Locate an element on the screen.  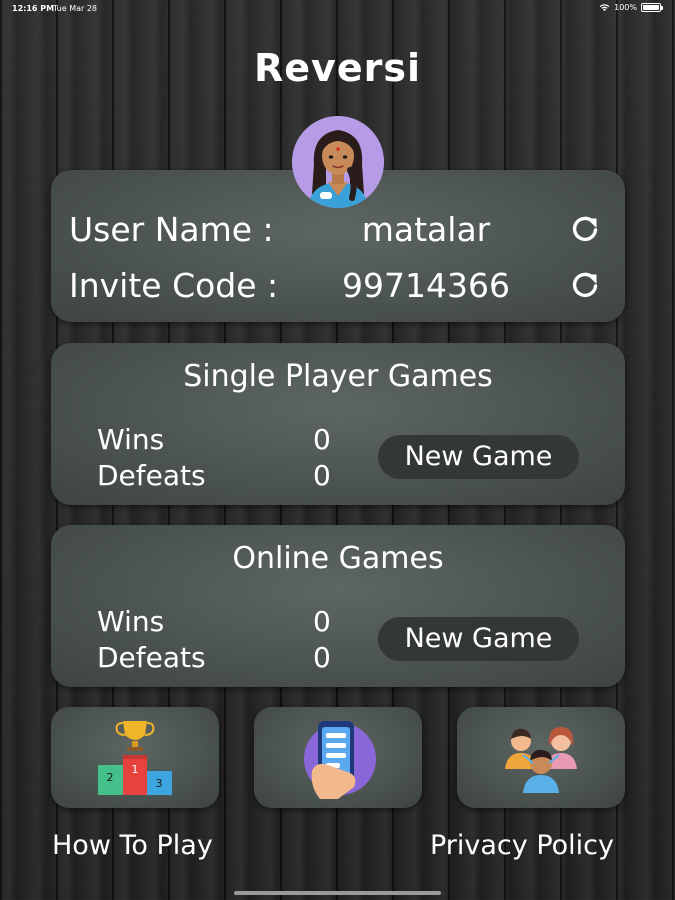
online-games-title: Online Games is located at coordinates (338, 558).